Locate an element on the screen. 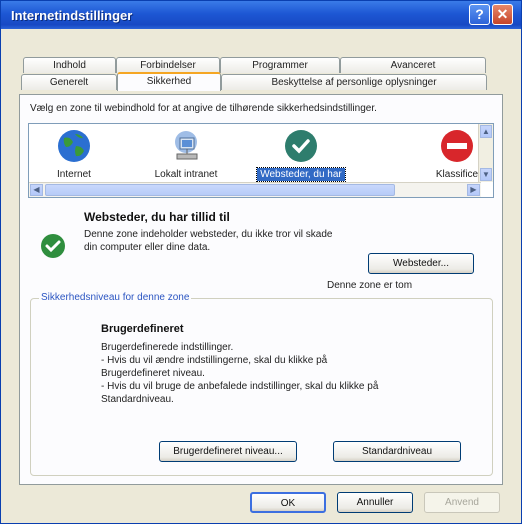  security-level-title: Brugerdefineret is located at coordinates (142, 329).